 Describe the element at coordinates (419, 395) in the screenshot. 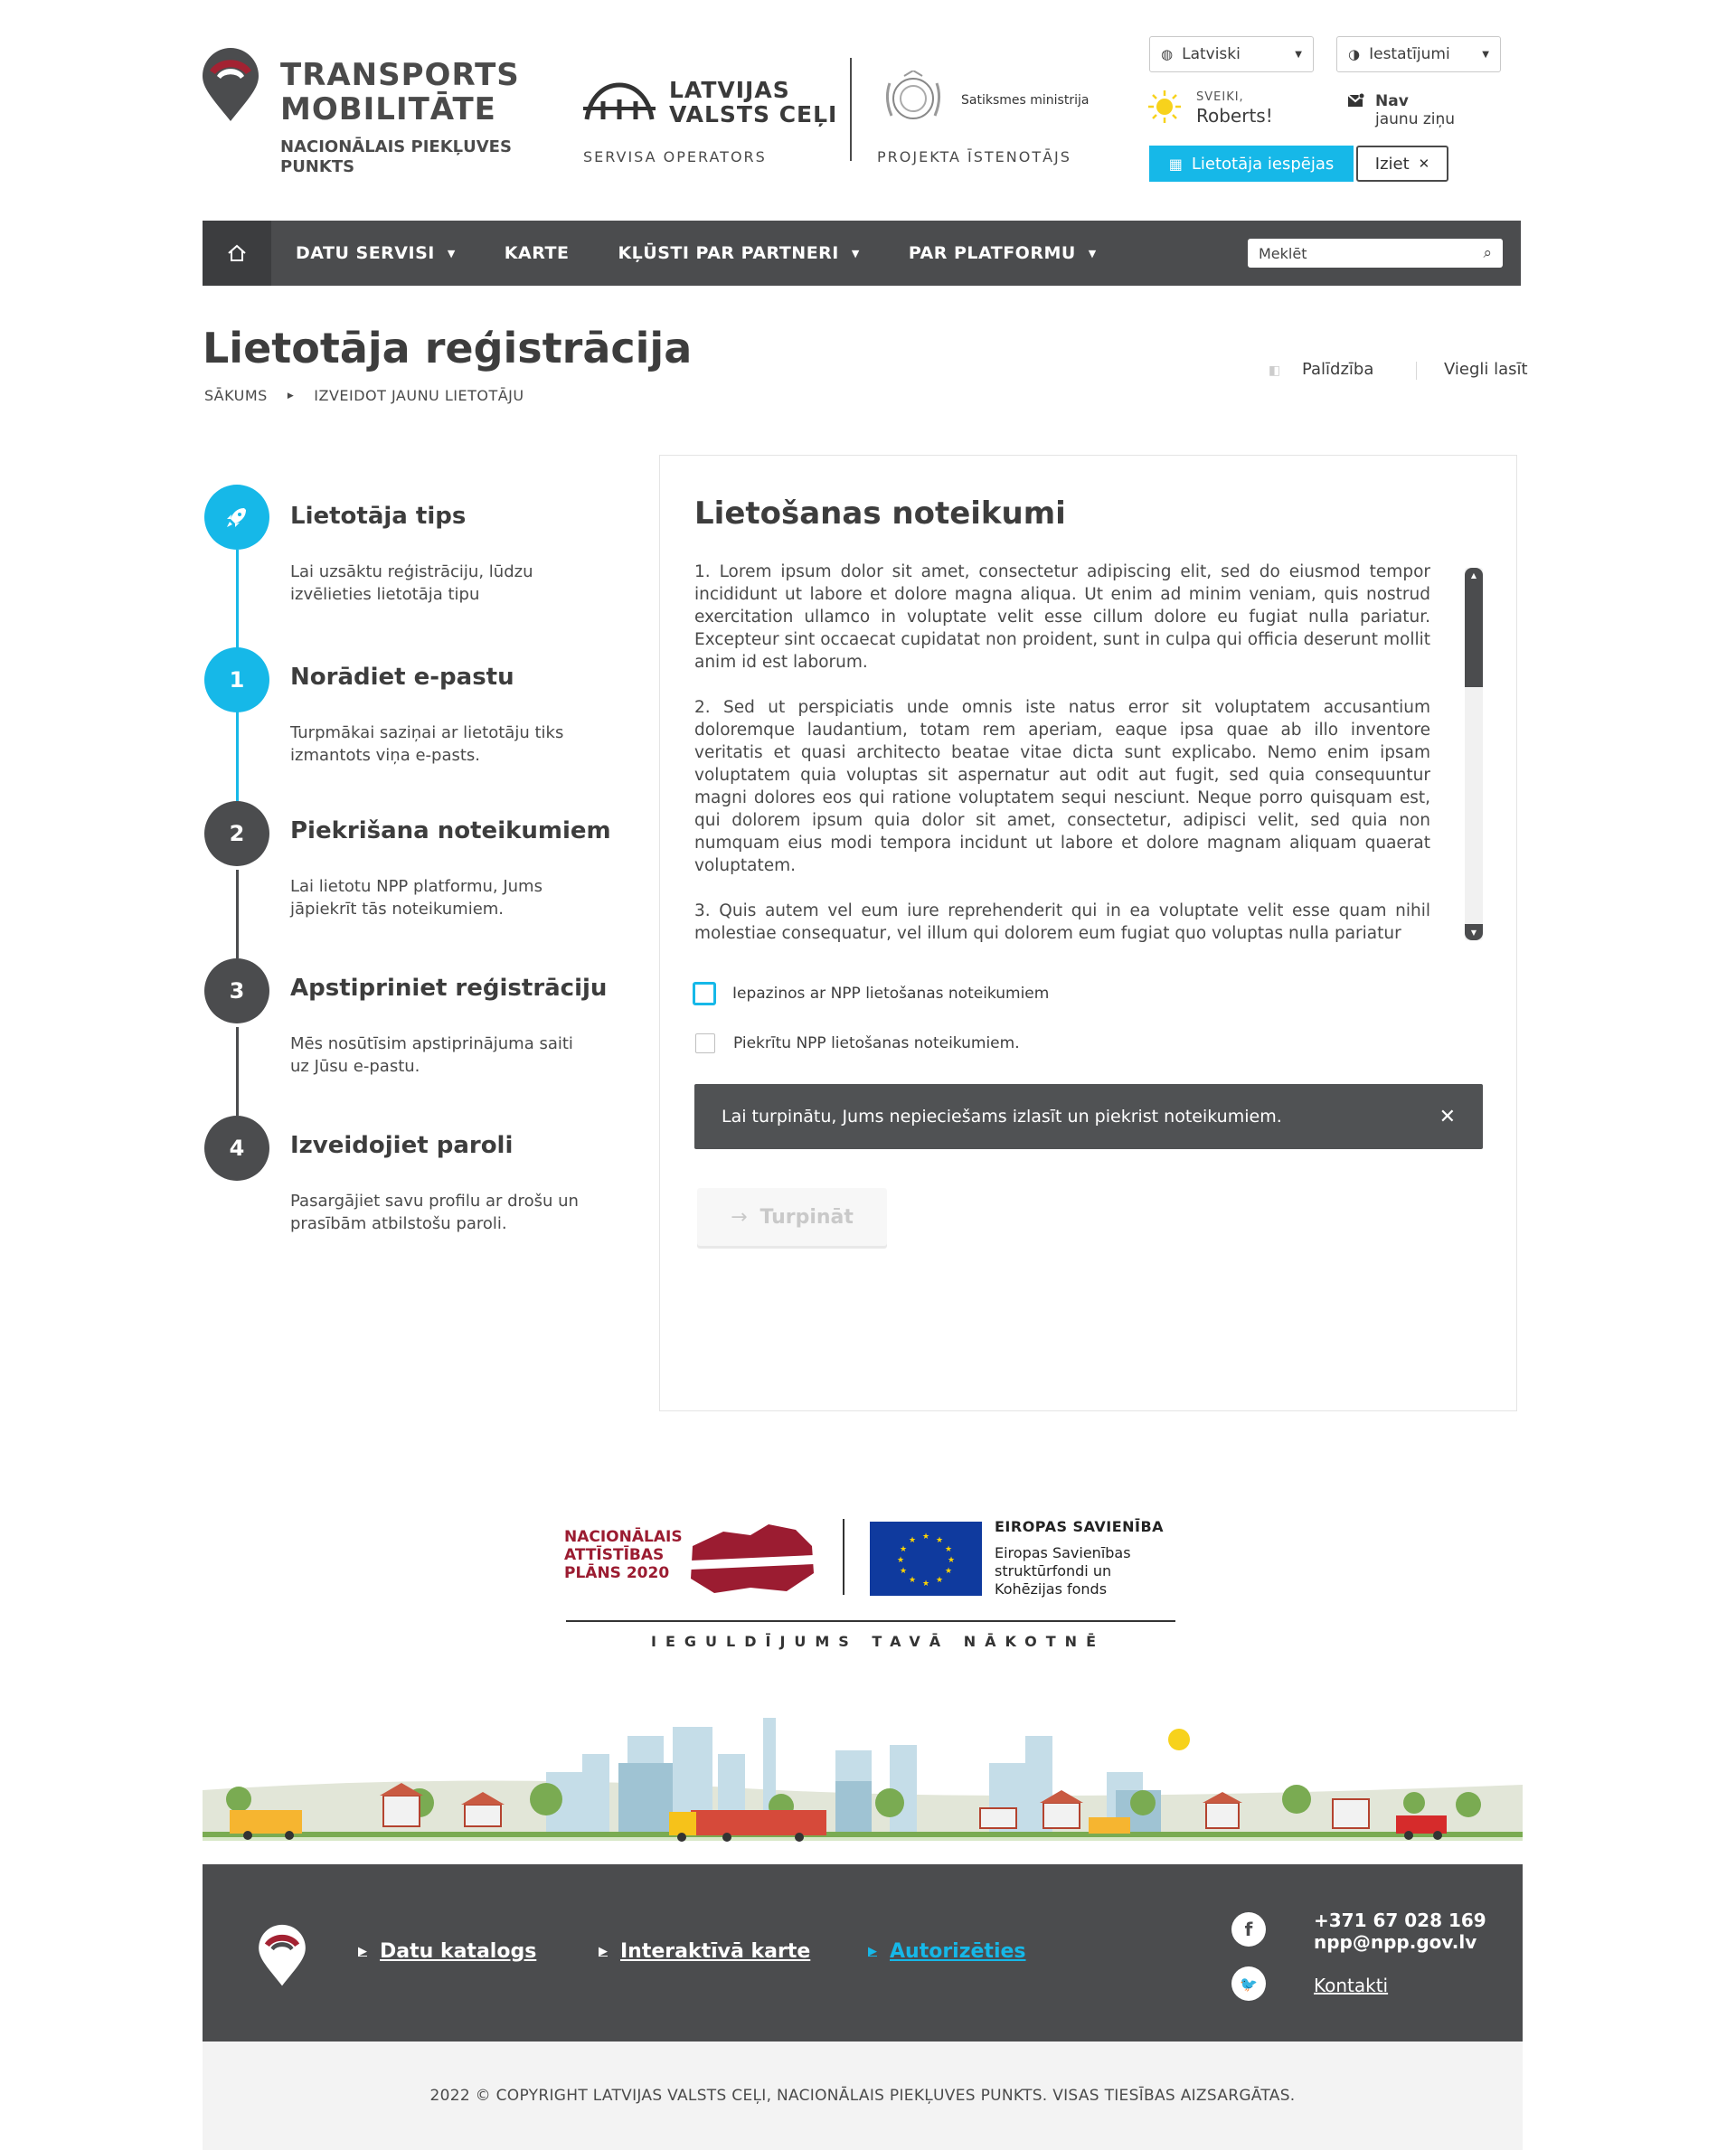

I see `breadcrumb-current: IZVEIDOT JAUNU LIETOTĀJU` at that location.